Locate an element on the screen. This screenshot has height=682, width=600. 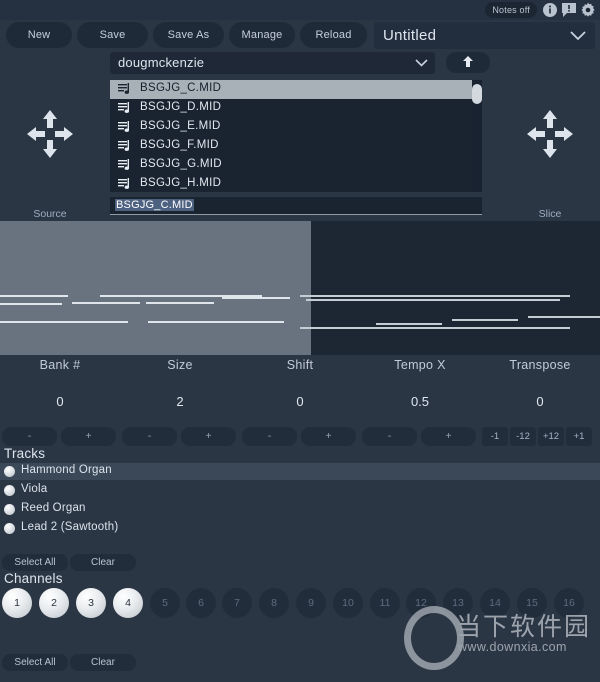
list-item: BSGJG_C.MID is located at coordinates (296, 89).